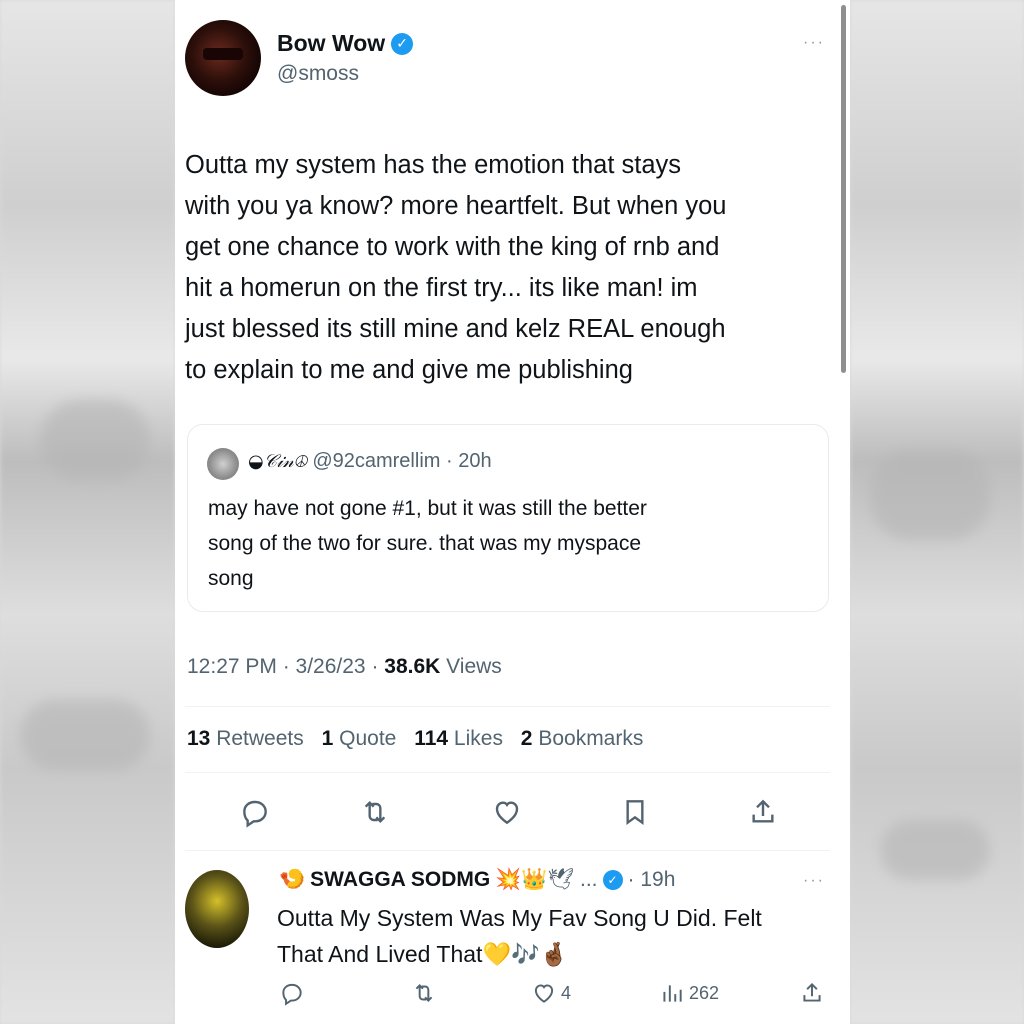  I want to click on tweet-meta: 12:27 PM · 3/26/23 · 38.6K Views, so click(344, 667).